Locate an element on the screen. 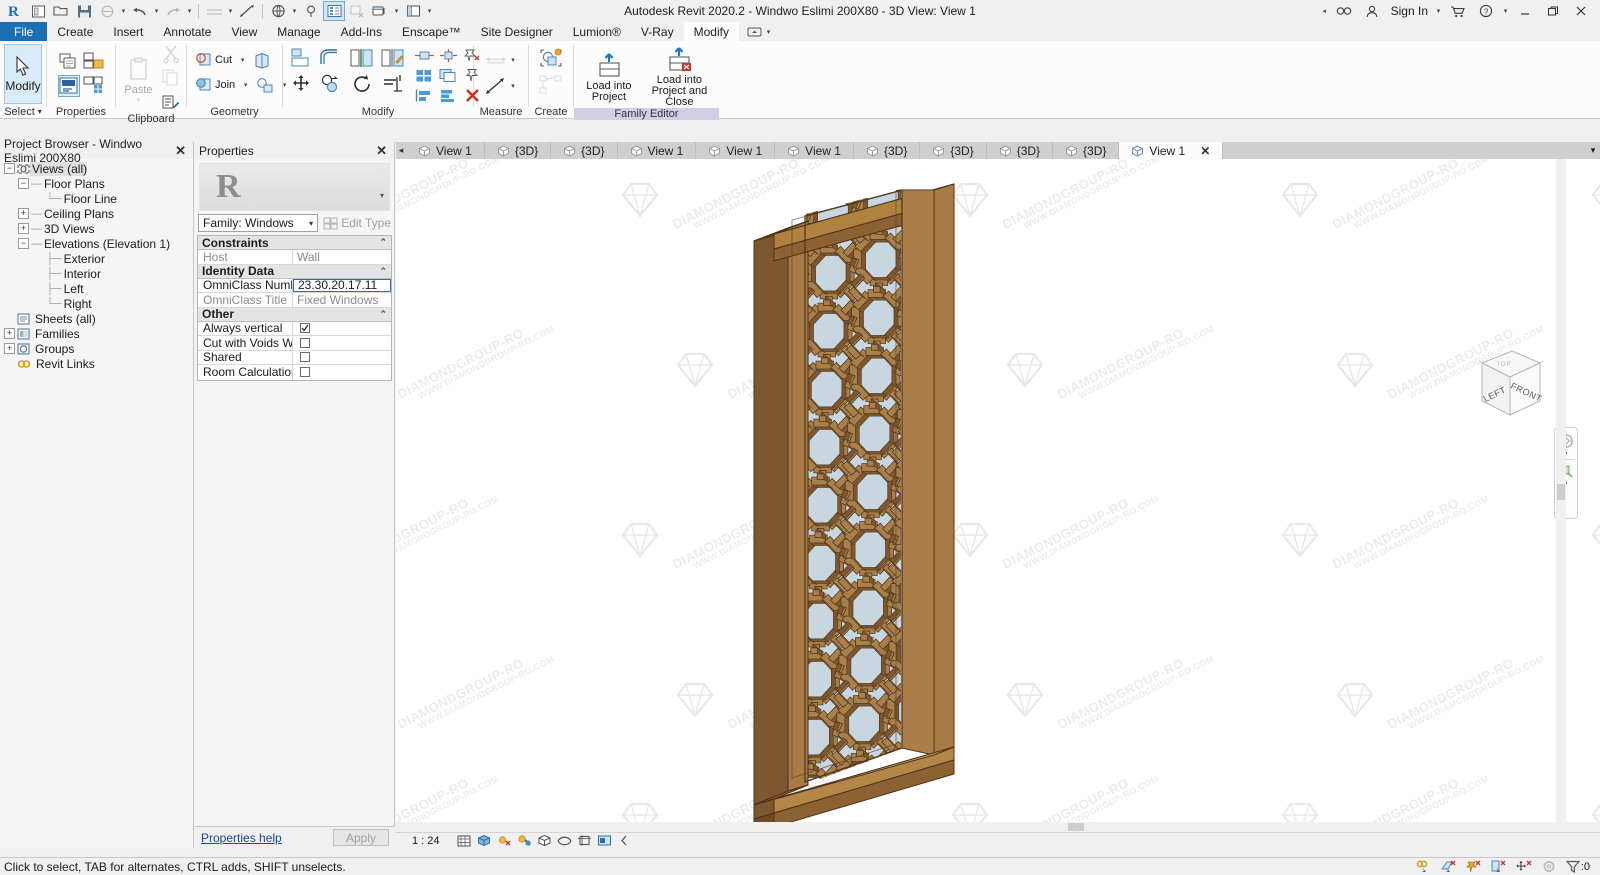  tree-node-groups: + Groups is located at coordinates (97, 348).